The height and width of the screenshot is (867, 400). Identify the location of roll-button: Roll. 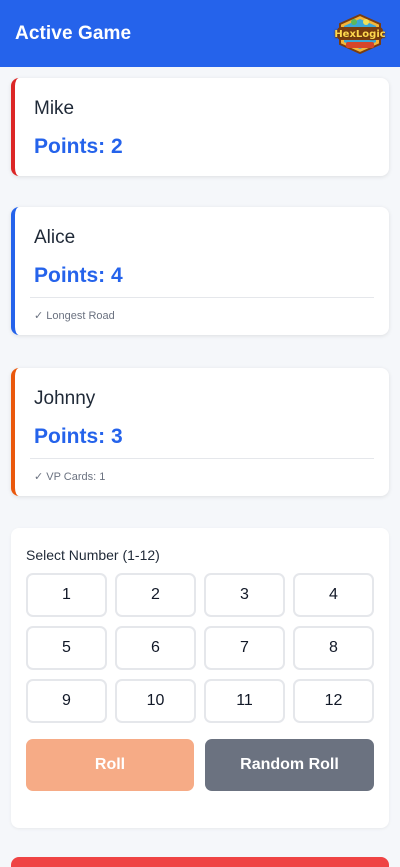
(110, 765).